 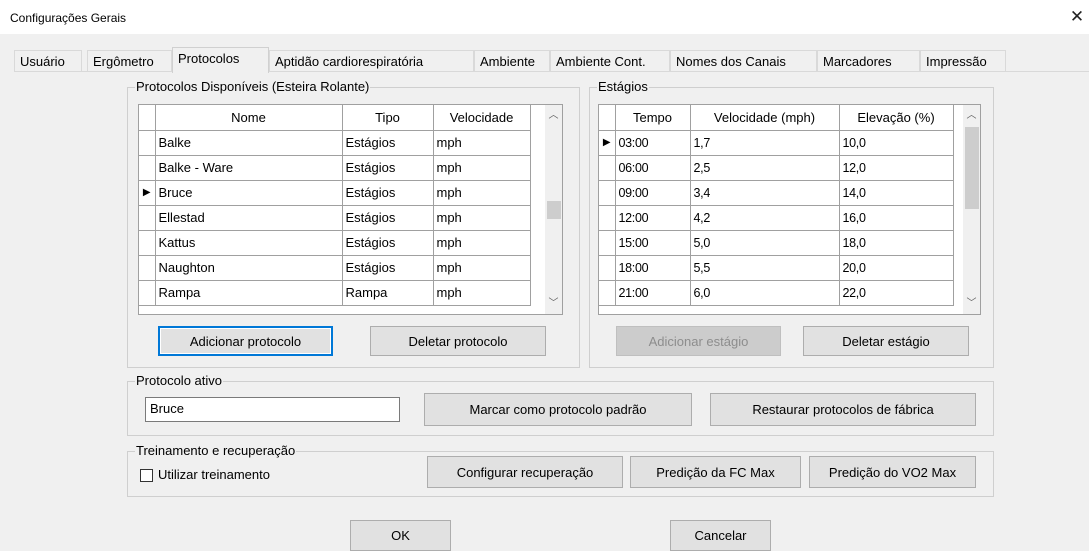 I want to click on table-row: 12:00 4,2 16,0, so click(x=776, y=218).